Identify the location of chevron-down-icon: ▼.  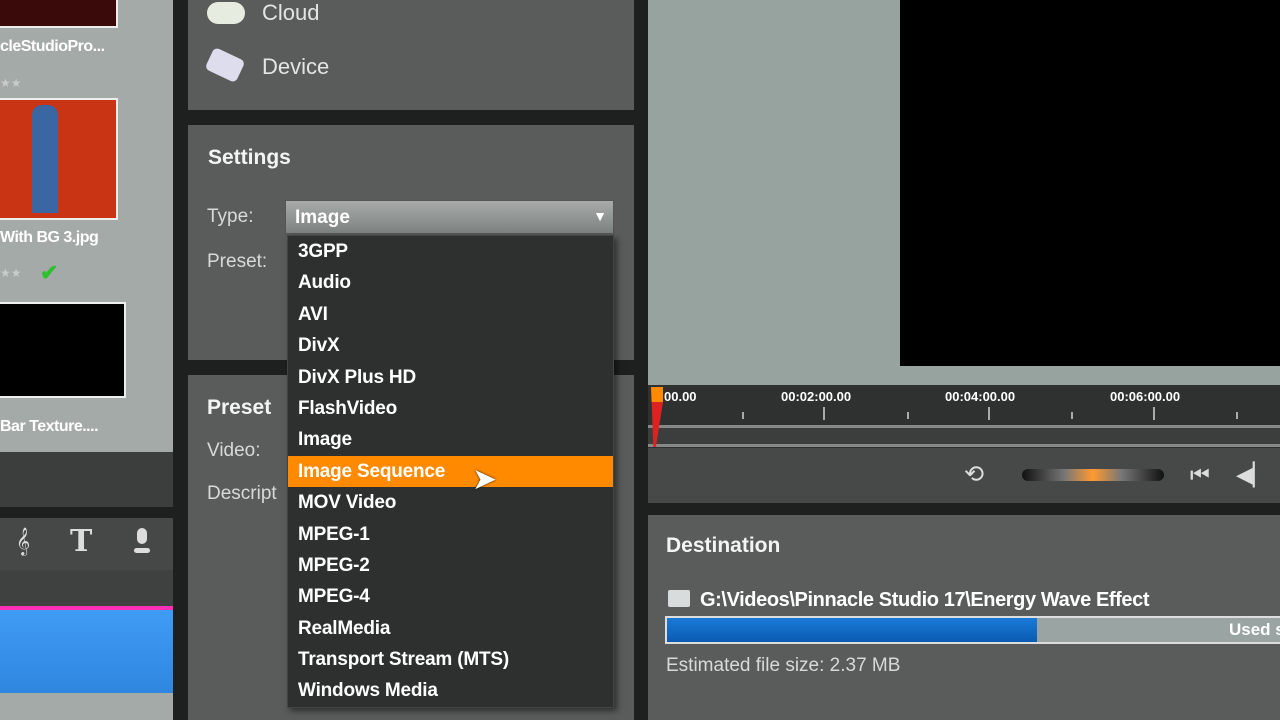
(600, 216).